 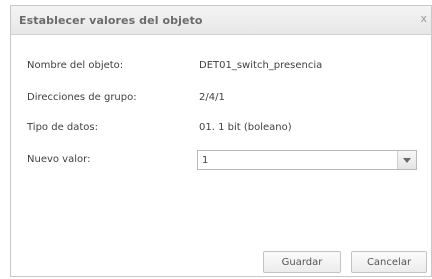 I want to click on cancel-button: Cancelar, so click(x=389, y=262).